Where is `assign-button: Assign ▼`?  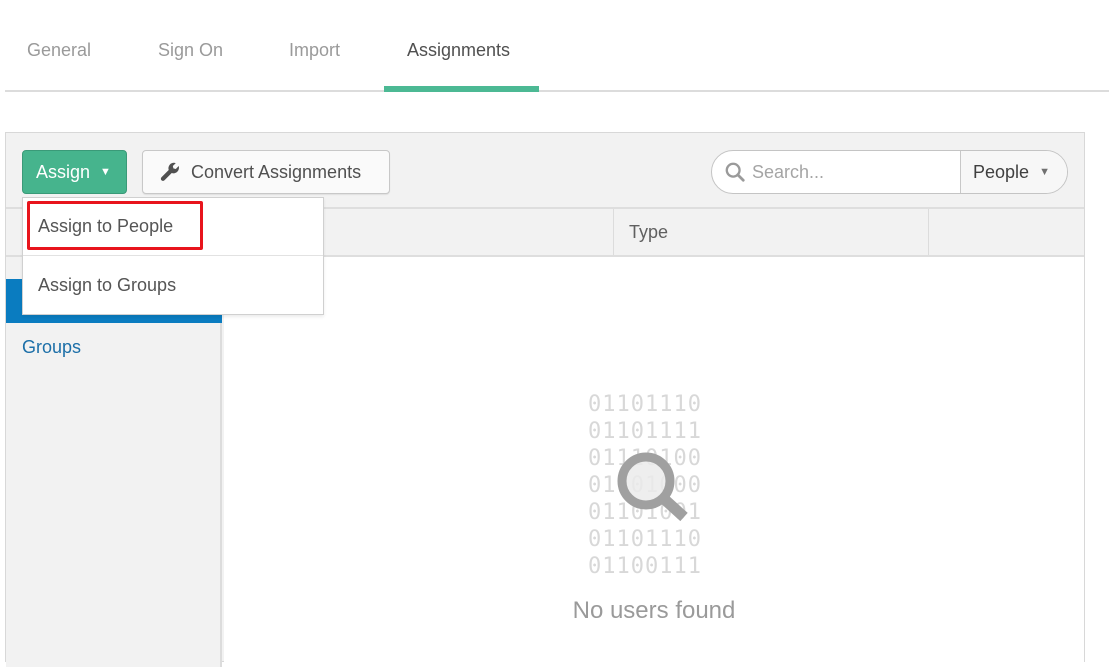 assign-button: Assign ▼ is located at coordinates (74, 172).